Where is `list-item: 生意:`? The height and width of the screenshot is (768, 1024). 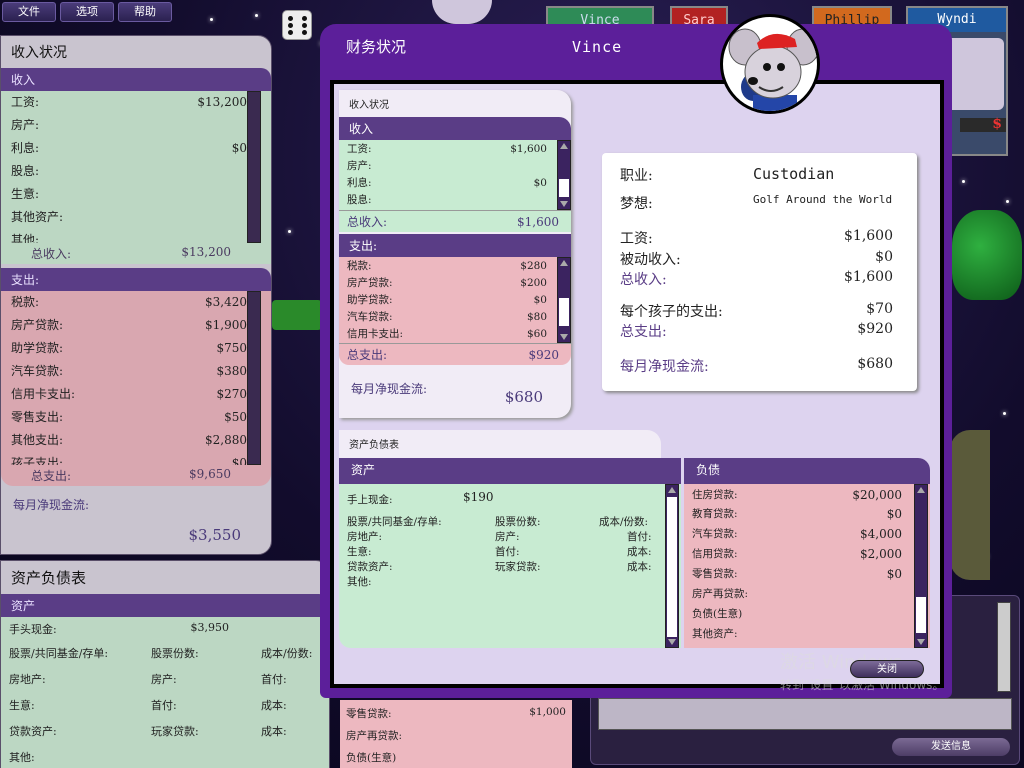
list-item: 生意: is located at coordinates (25, 194).